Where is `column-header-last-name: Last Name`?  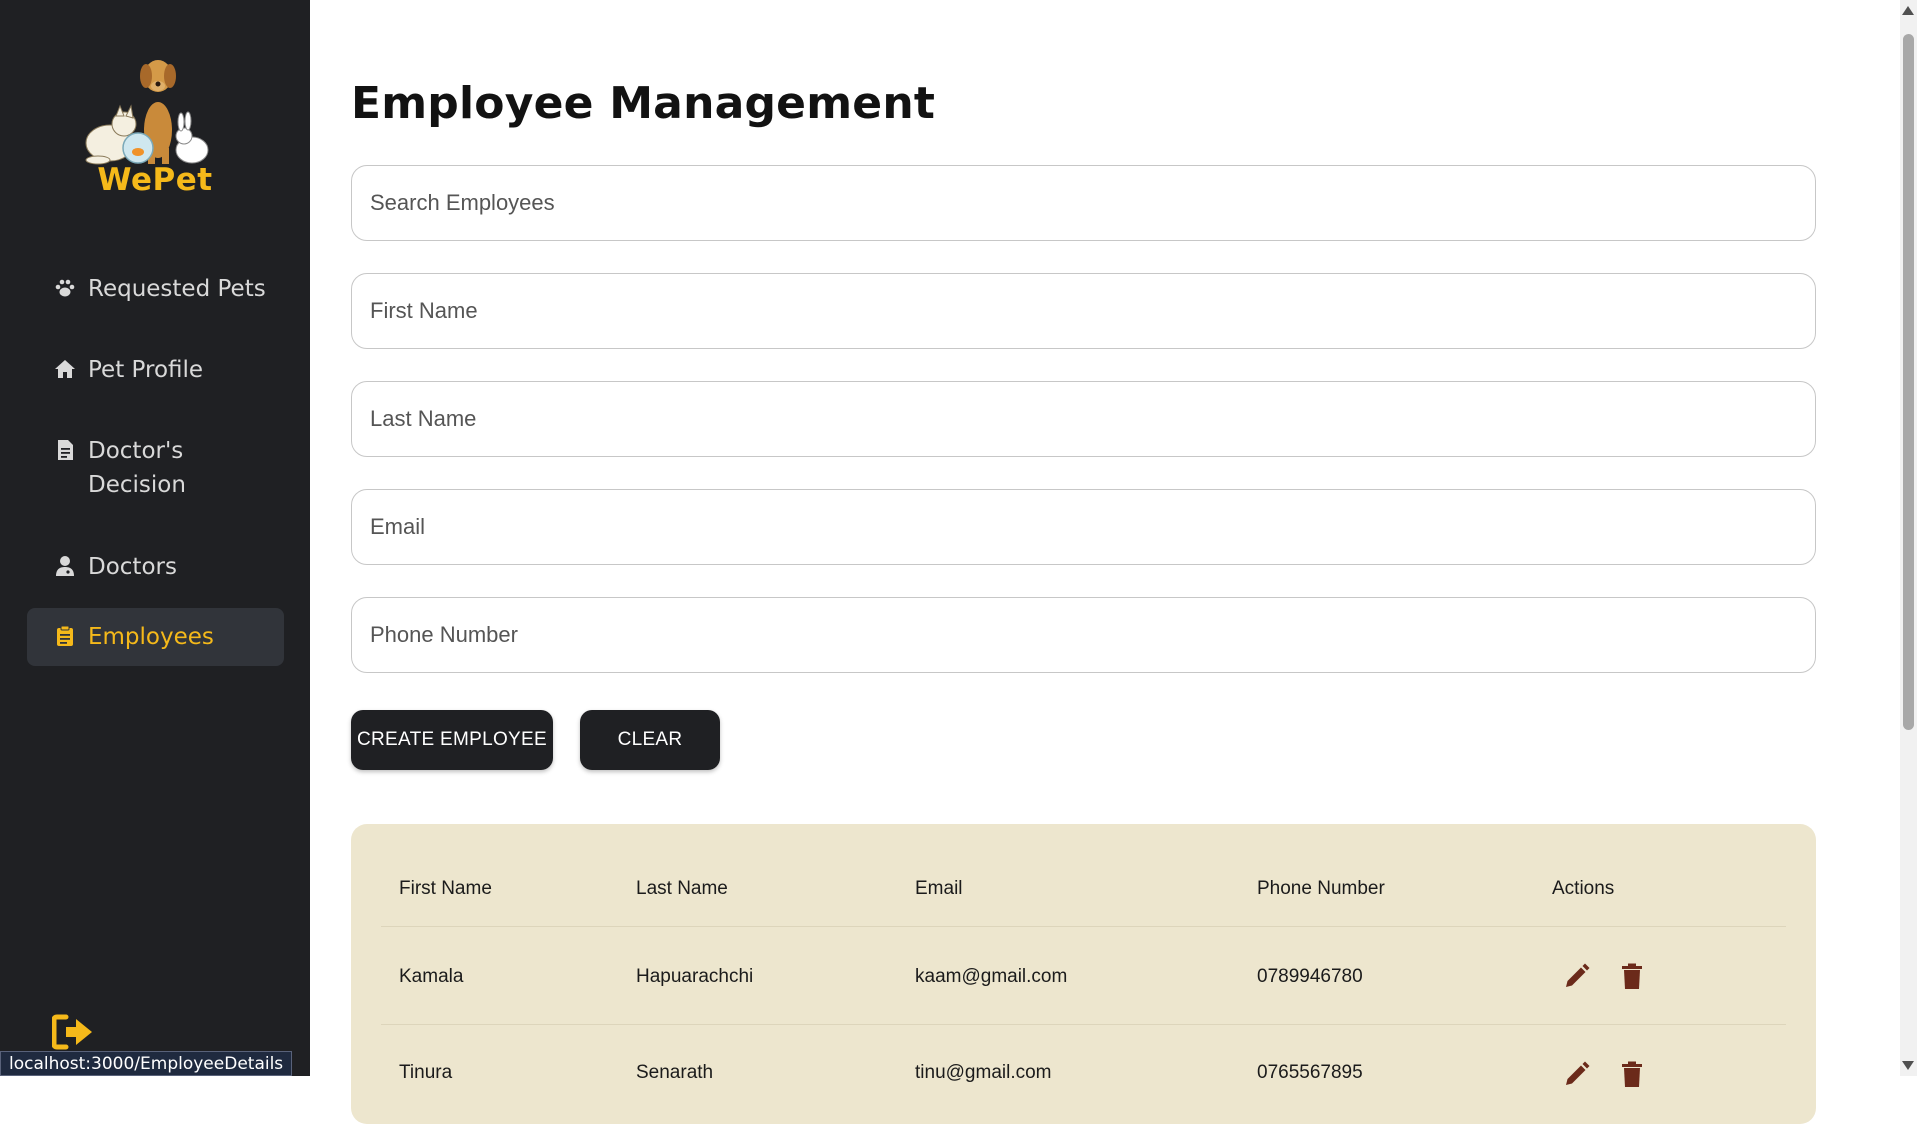 column-header-last-name: Last Name is located at coordinates (682, 888).